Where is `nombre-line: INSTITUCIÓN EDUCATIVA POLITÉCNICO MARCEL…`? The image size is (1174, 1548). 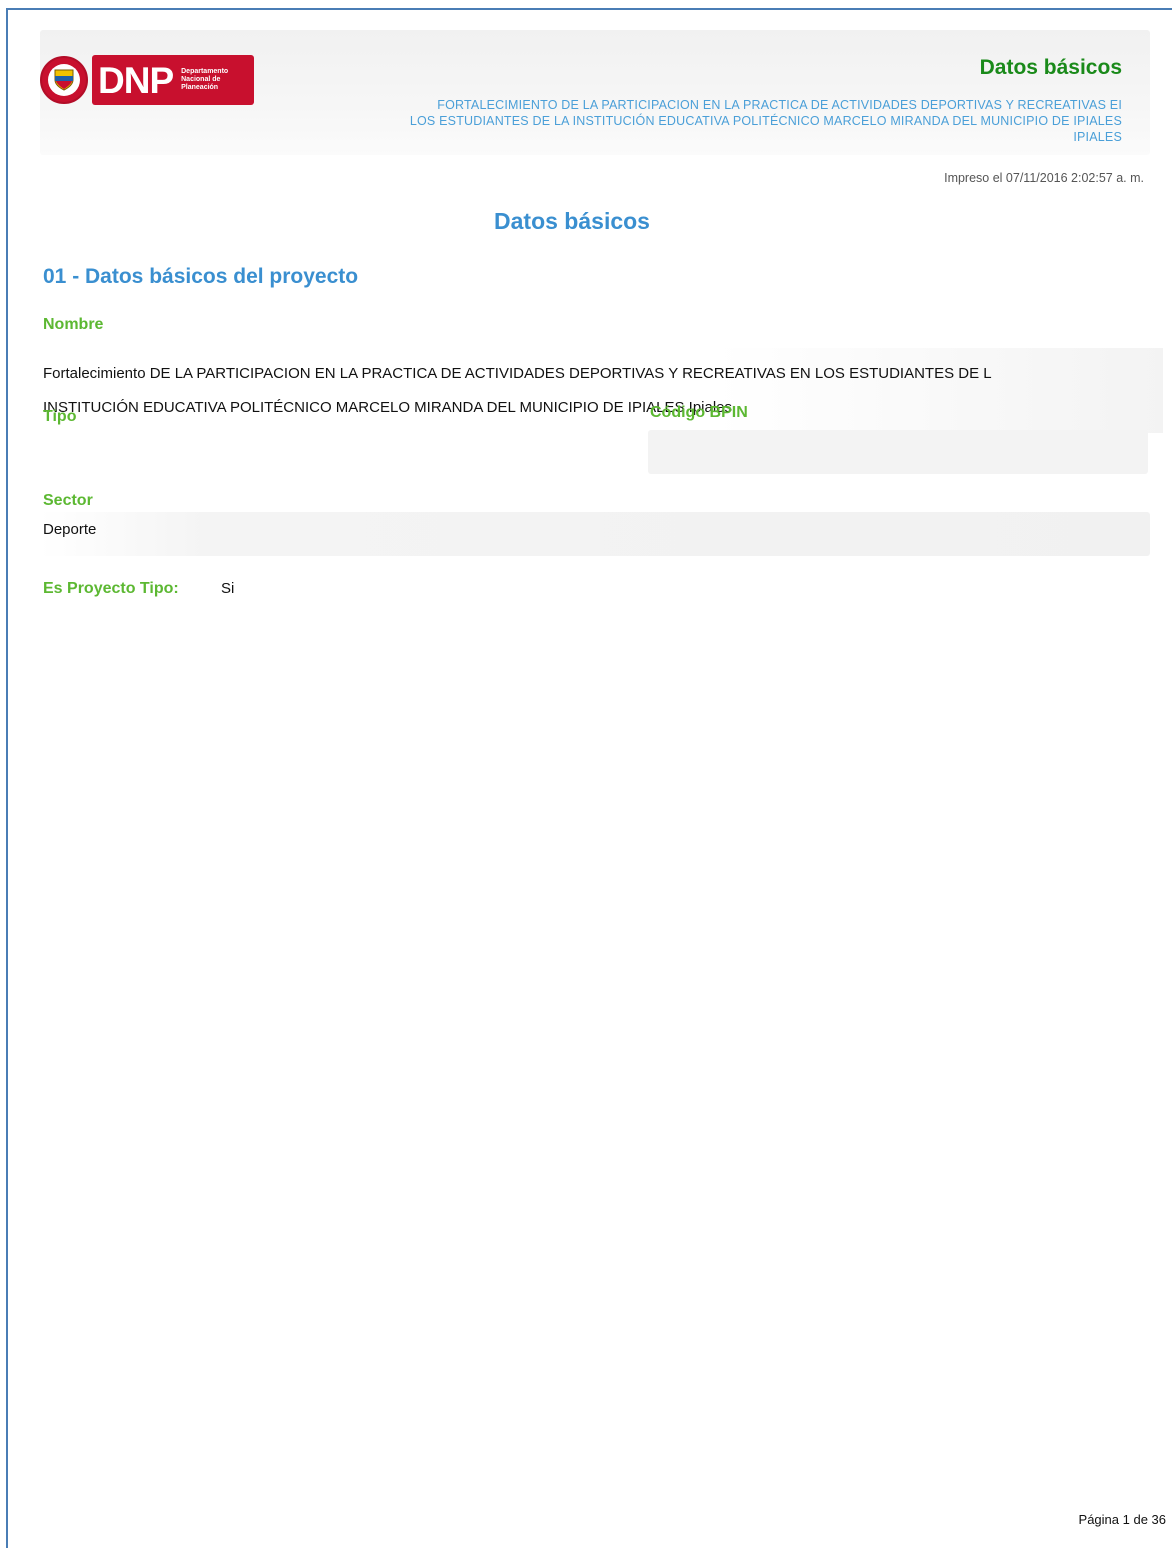 nombre-line: INSTITUCIÓN EDUCATIVA POLITÉCNICO MARCEL… is located at coordinates (388, 407).